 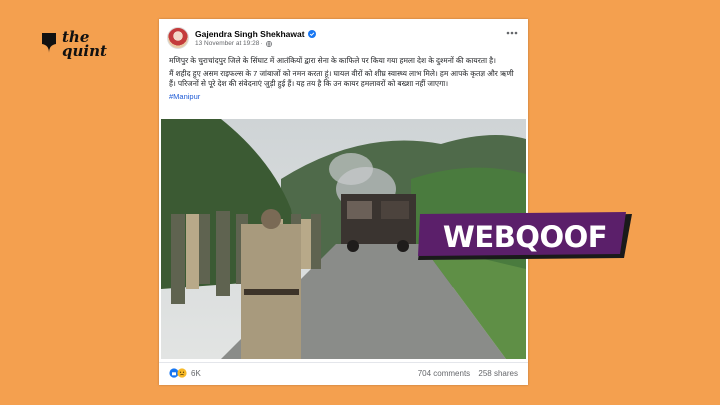 I want to click on post-timestamp: 13 November at 19:28, so click(x=227, y=43).